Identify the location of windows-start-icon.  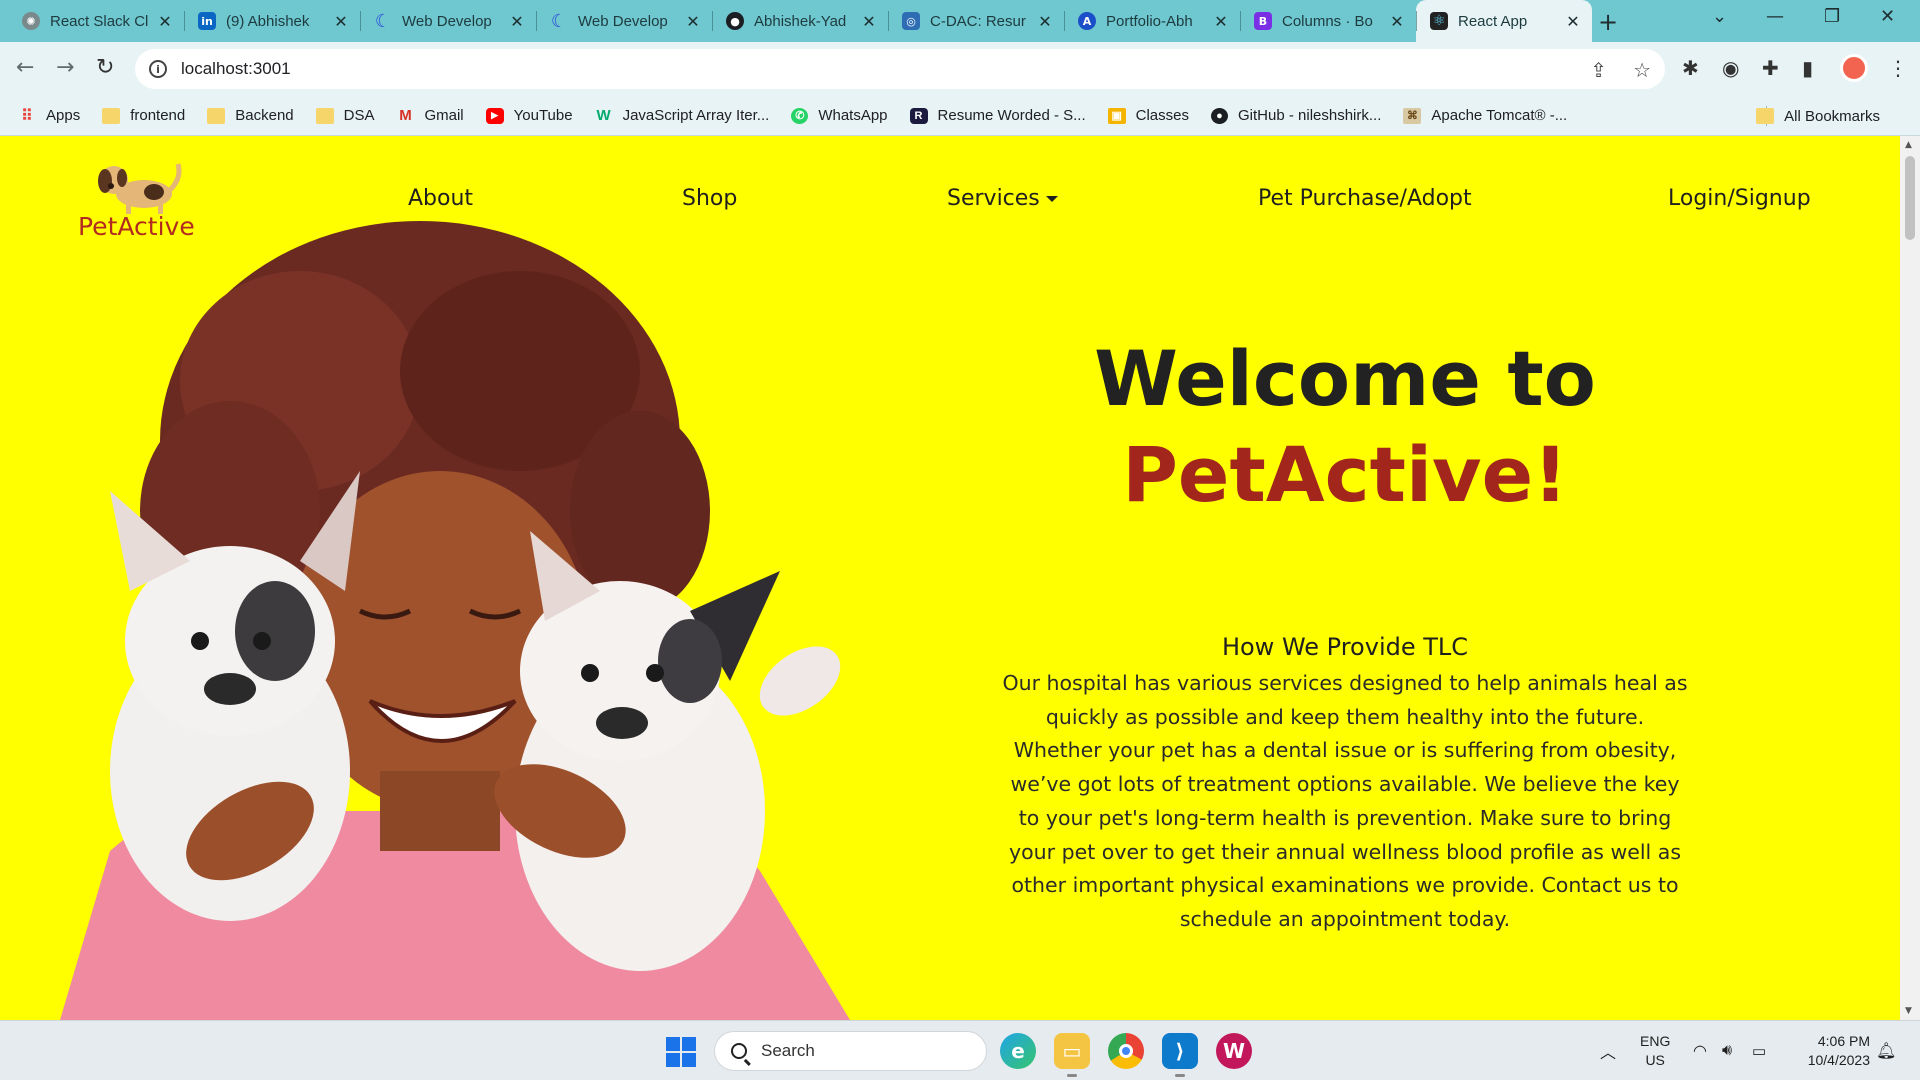
(681, 1052).